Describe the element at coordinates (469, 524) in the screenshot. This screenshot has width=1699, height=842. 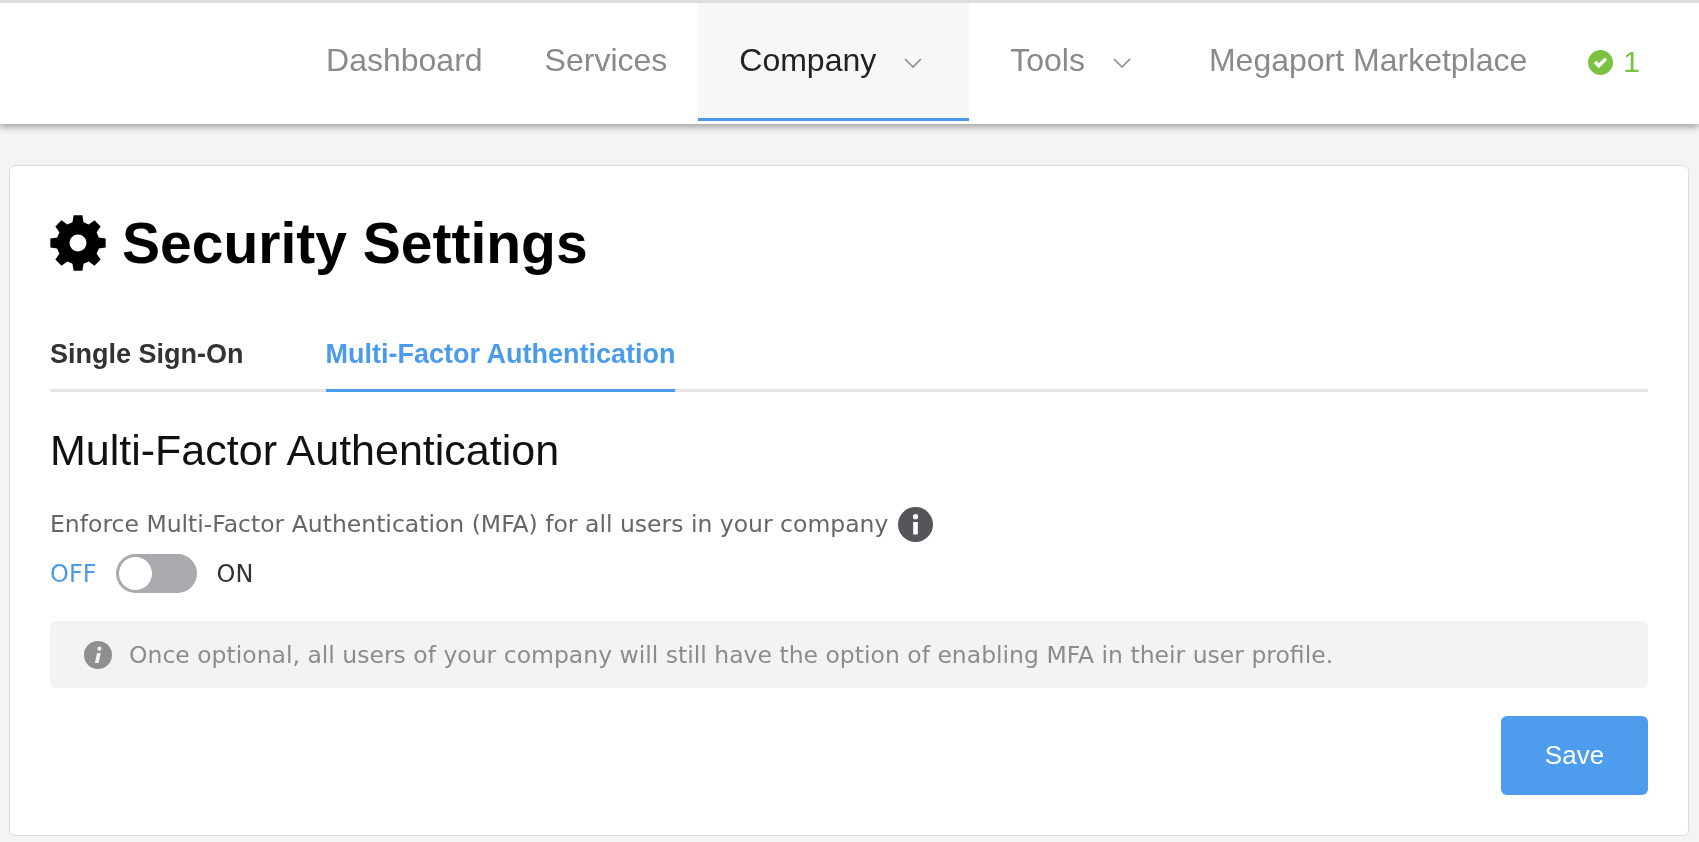
I see `setting-description: Enforce Multi-Factor Authentication (MFA) for all users in your company` at that location.